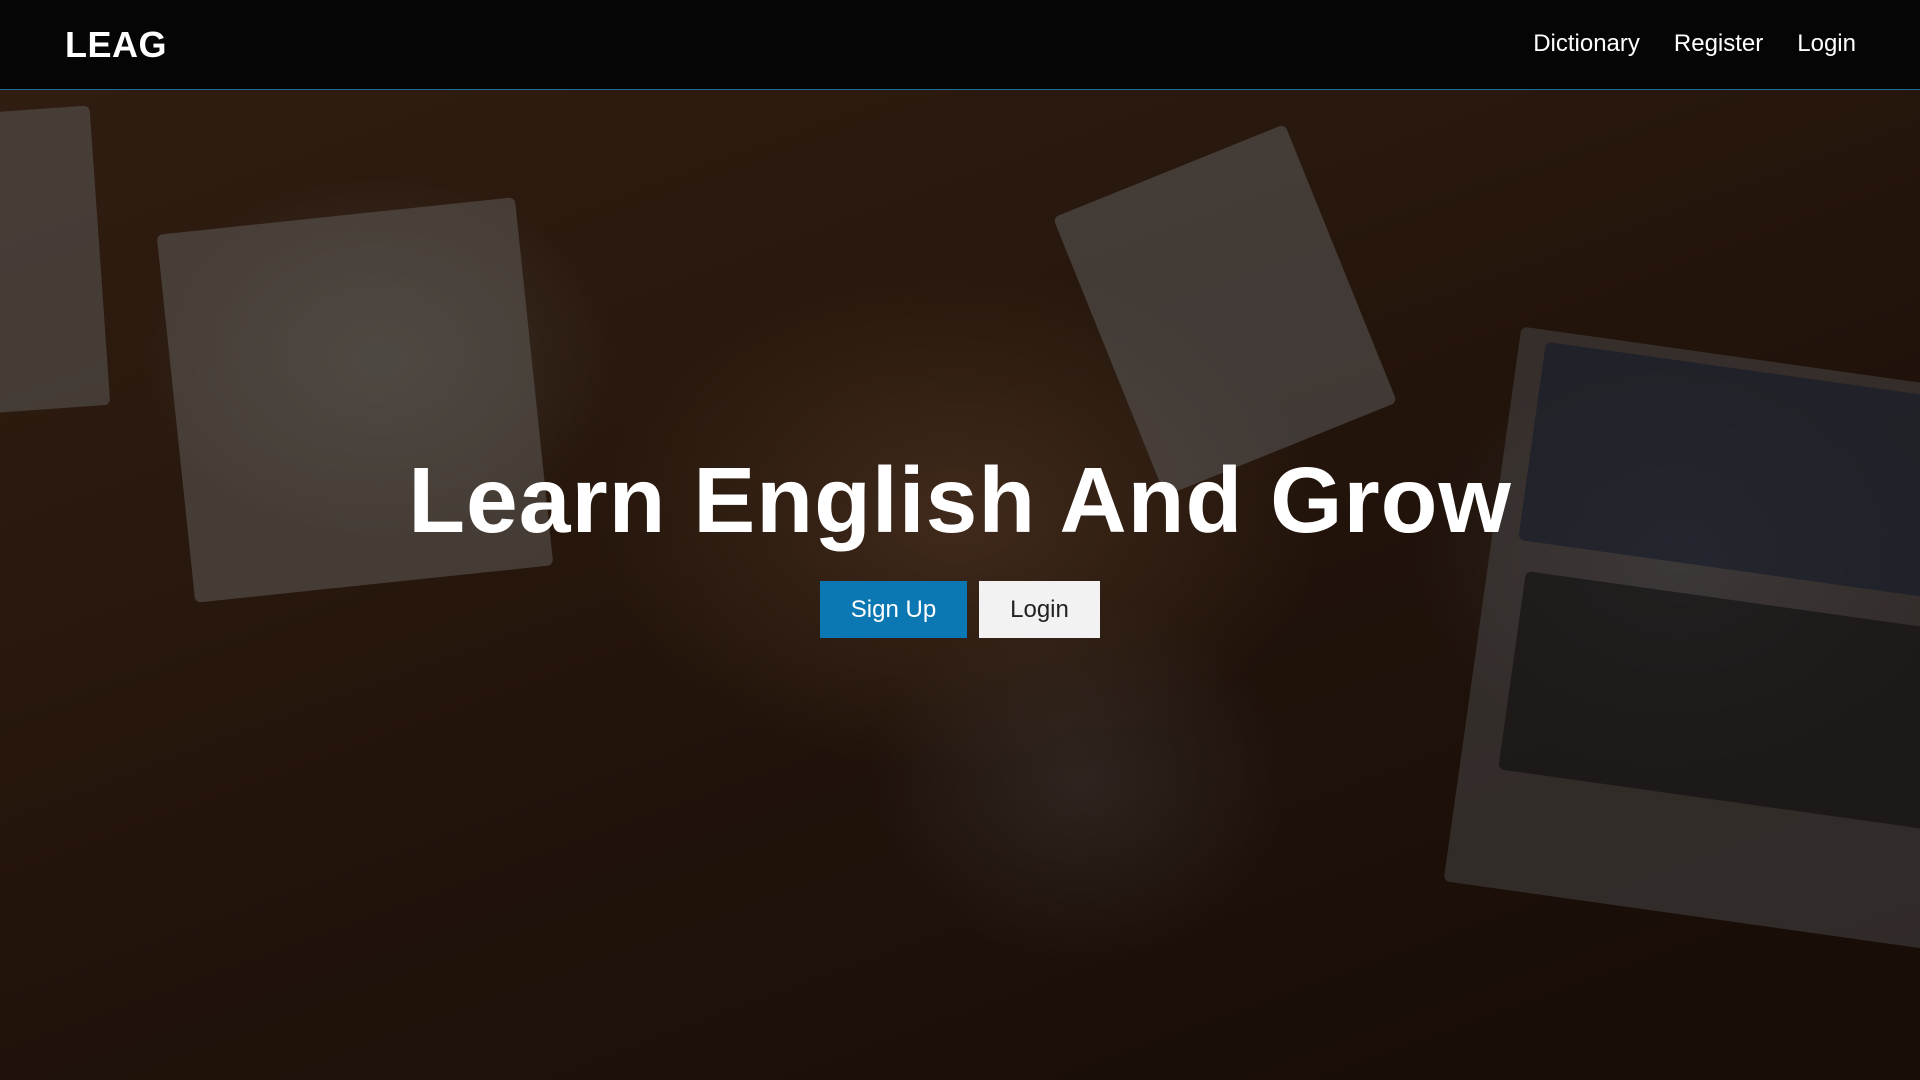  What do you see at coordinates (1718, 44) in the screenshot?
I see `nav-link-register: Register` at bounding box center [1718, 44].